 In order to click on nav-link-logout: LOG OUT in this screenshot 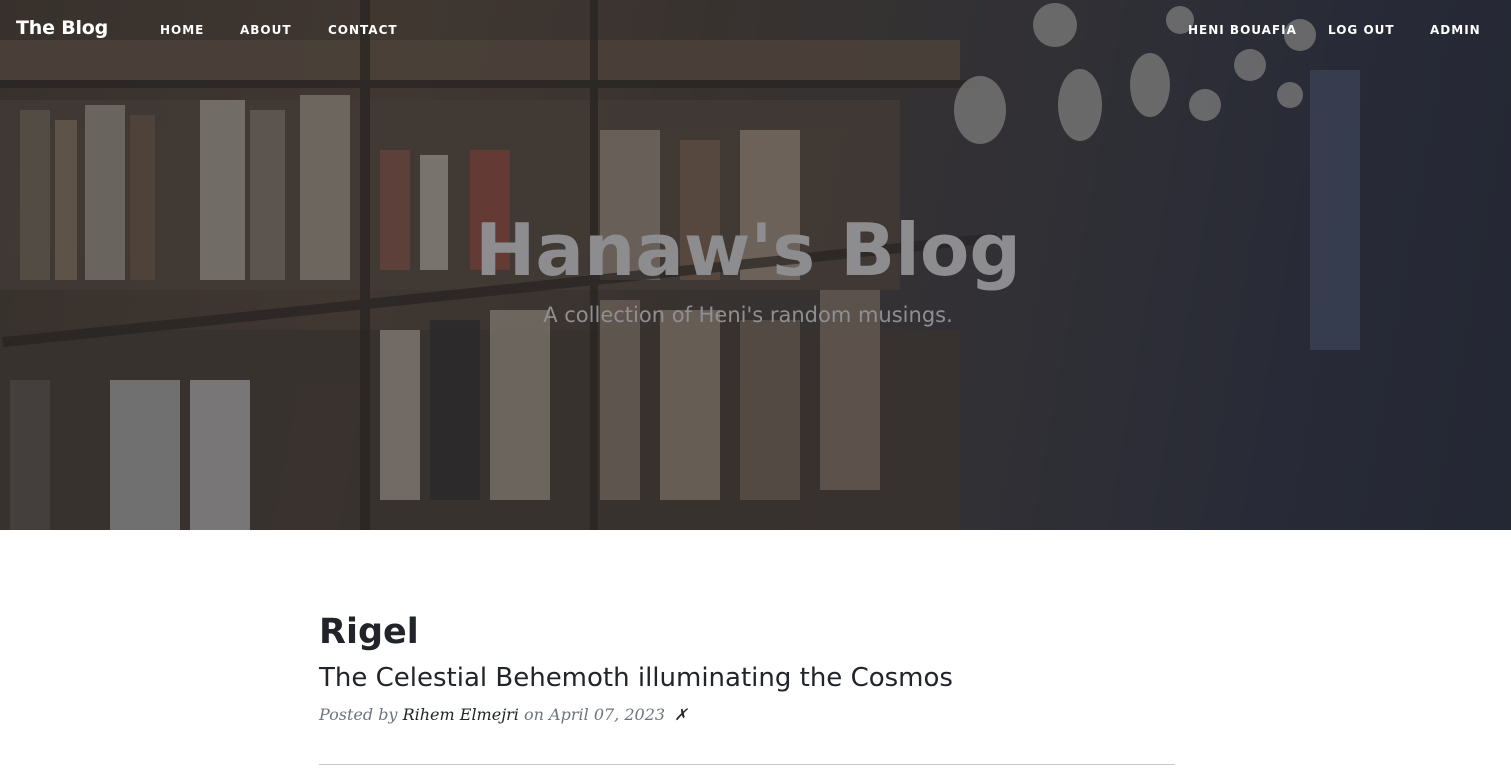, I will do `click(1361, 30)`.